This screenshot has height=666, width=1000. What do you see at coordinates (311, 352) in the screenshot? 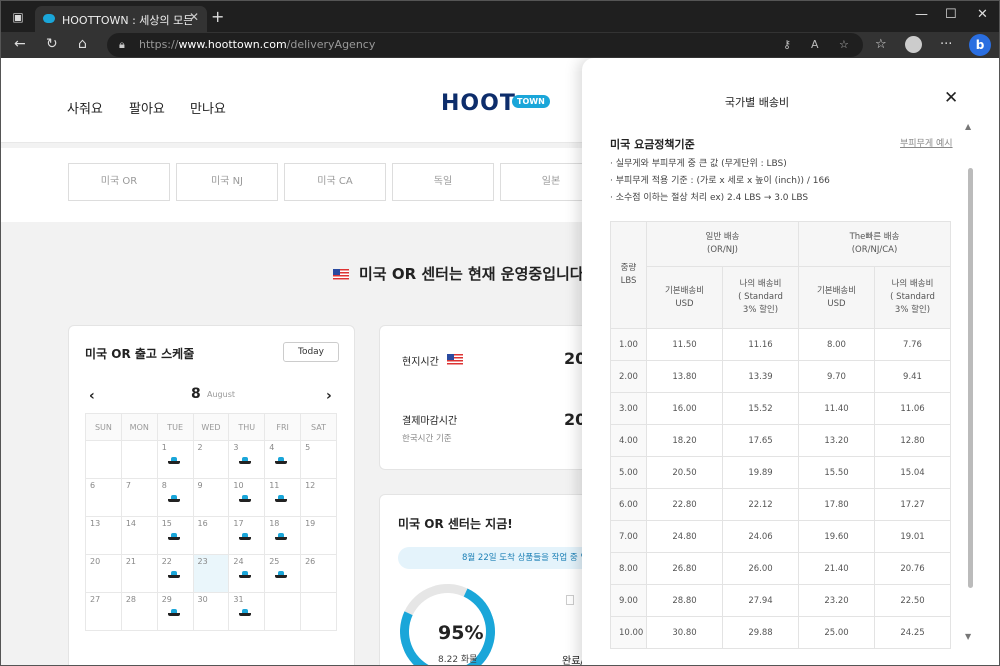
I see `today-button: Today` at bounding box center [311, 352].